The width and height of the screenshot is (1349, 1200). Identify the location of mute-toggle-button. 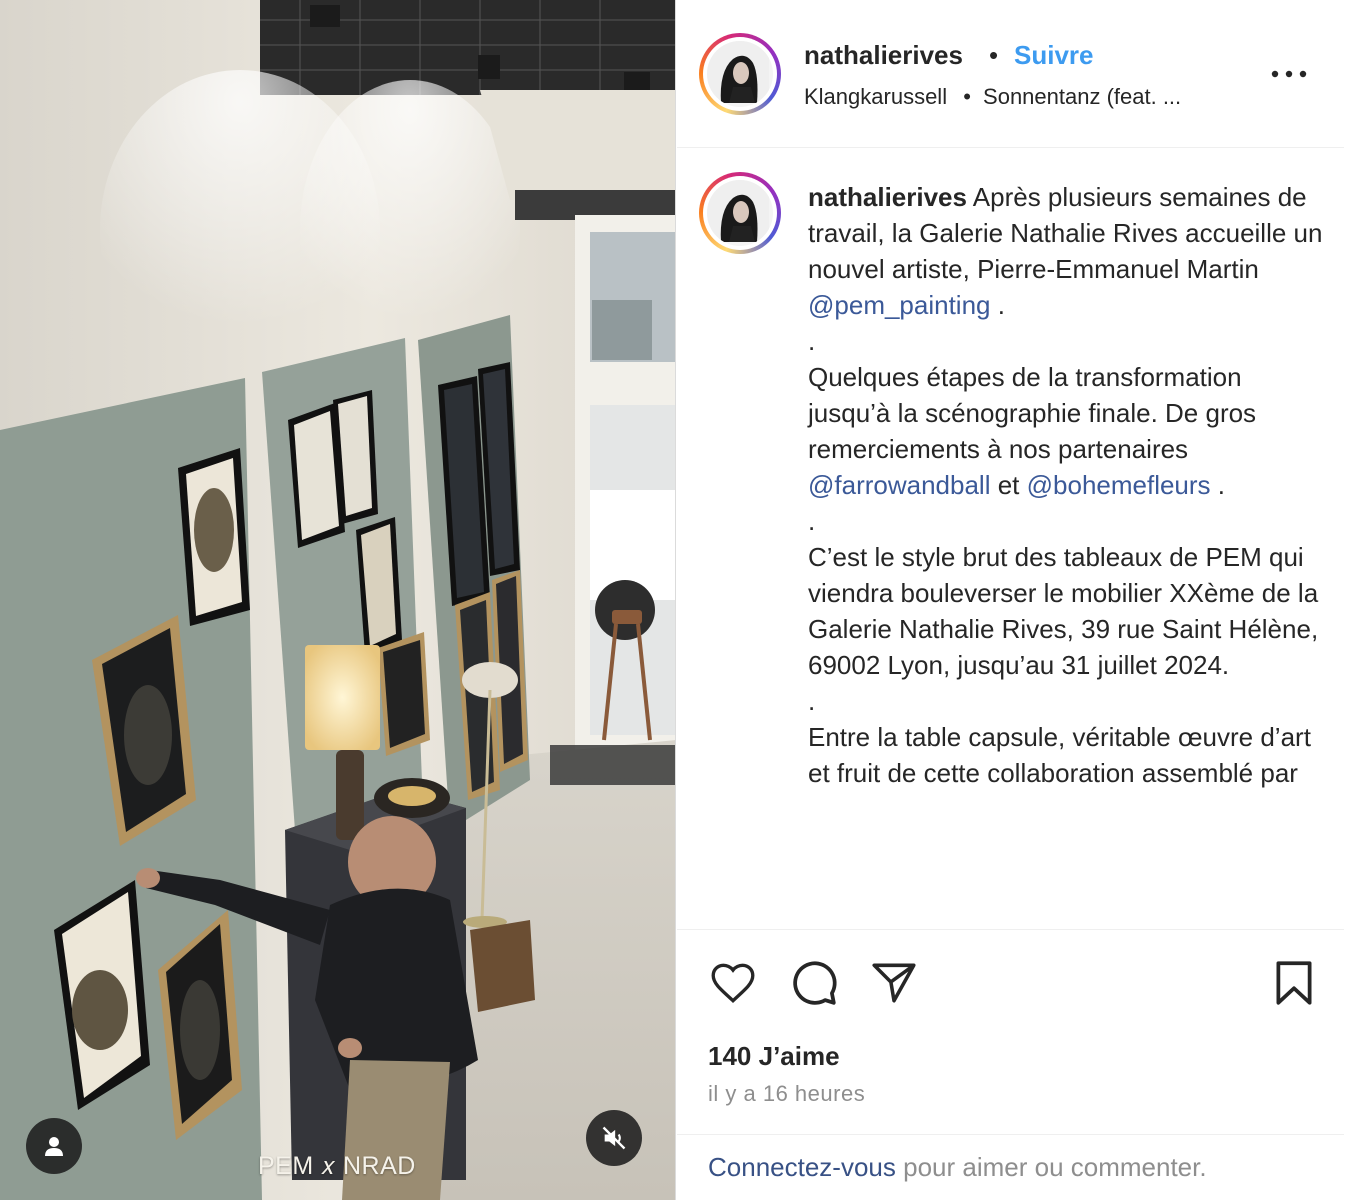
(614, 1138).